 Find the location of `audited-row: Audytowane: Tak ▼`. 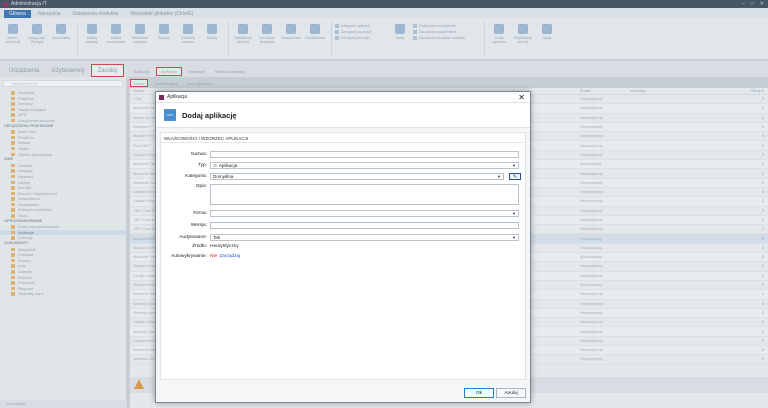

audited-row: Audytowane: Tak ▼ is located at coordinates (340, 237).